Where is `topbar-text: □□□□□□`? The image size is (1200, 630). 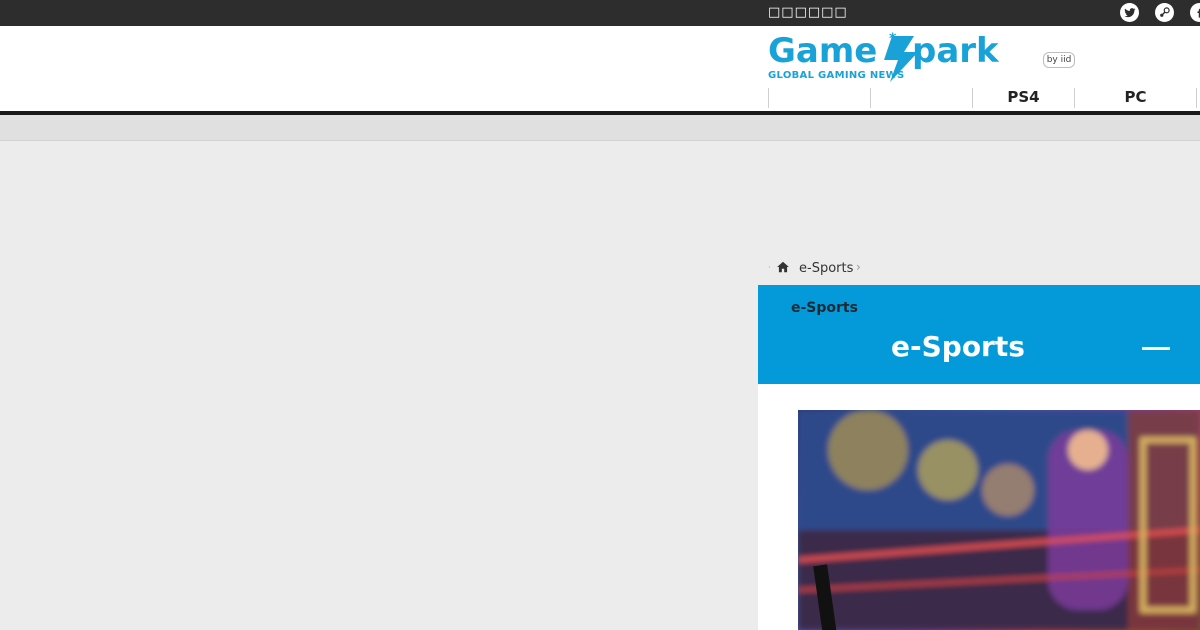
topbar-text: □□□□□□ is located at coordinates (808, 12).